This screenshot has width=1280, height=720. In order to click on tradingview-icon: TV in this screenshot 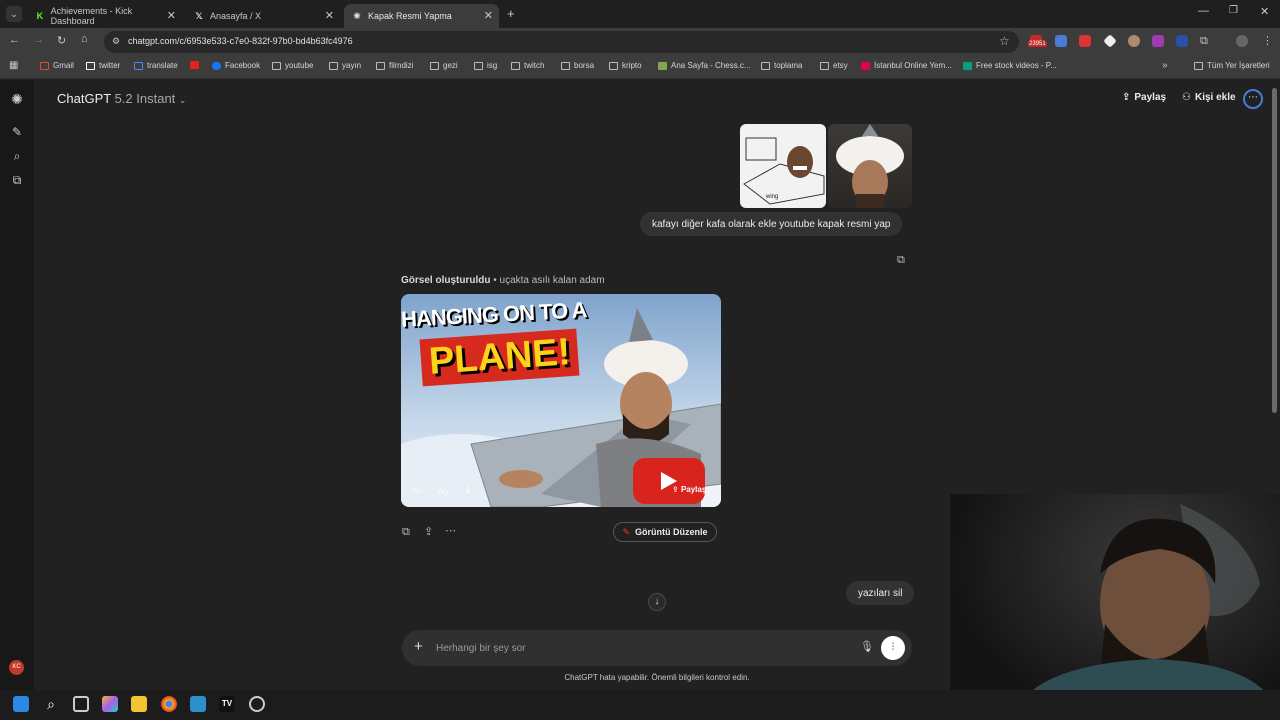, I will do `click(227, 704)`.